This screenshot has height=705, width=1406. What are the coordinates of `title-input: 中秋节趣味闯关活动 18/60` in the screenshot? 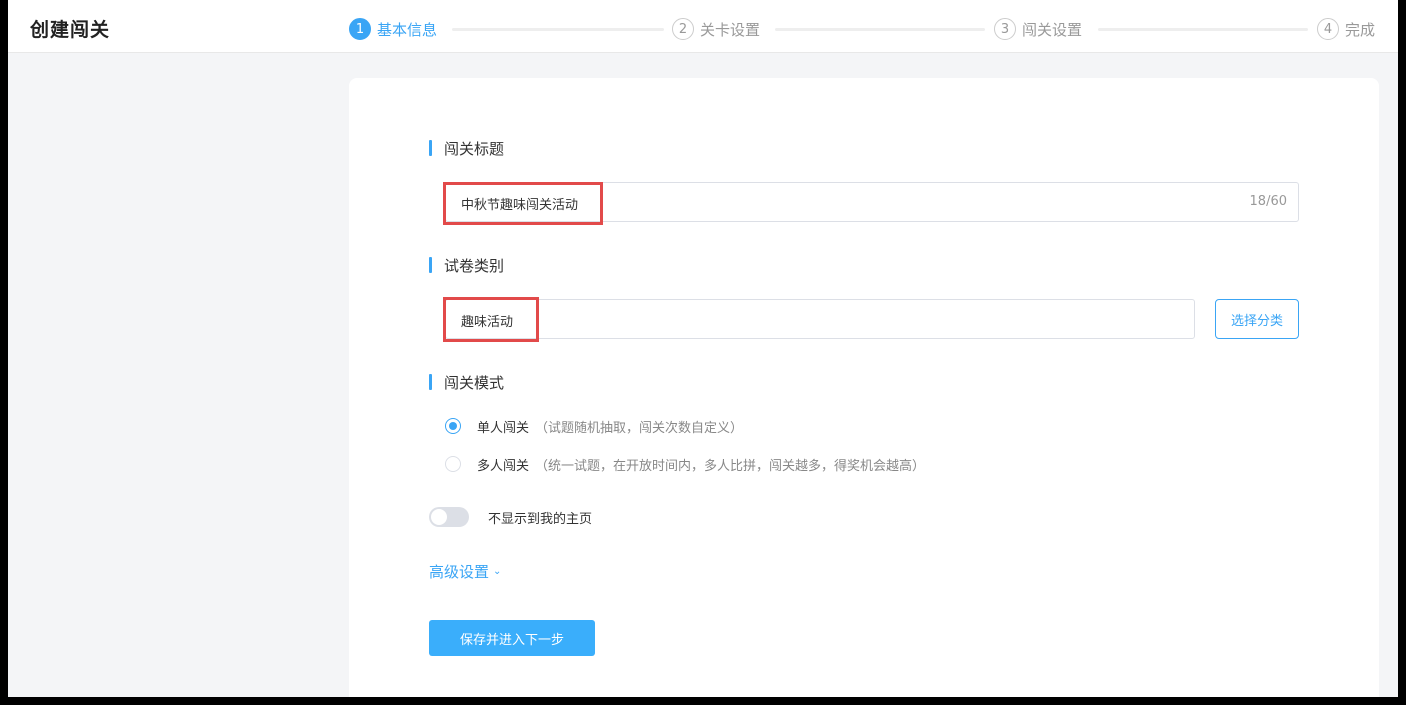 It's located at (872, 202).